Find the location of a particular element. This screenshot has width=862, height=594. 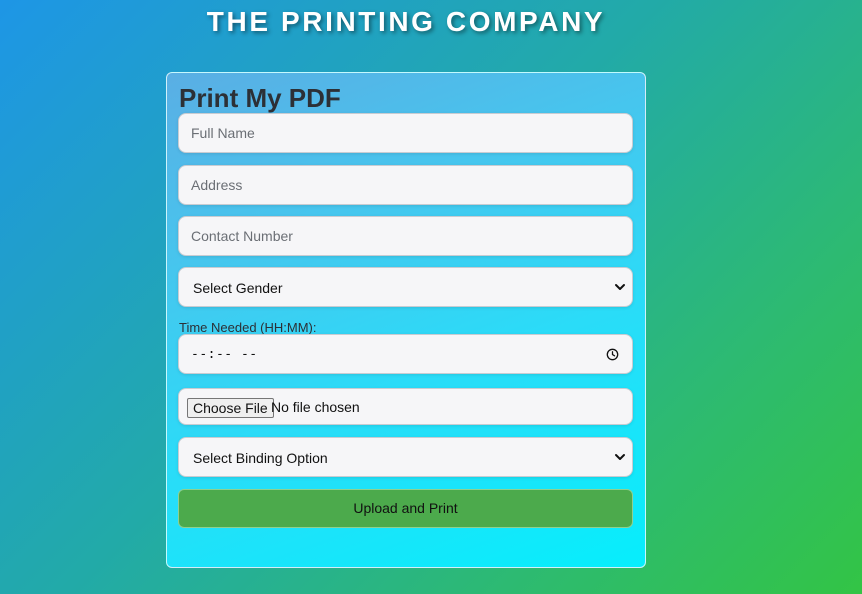

file-upload-input: Choose File No file chosen is located at coordinates (405, 406).